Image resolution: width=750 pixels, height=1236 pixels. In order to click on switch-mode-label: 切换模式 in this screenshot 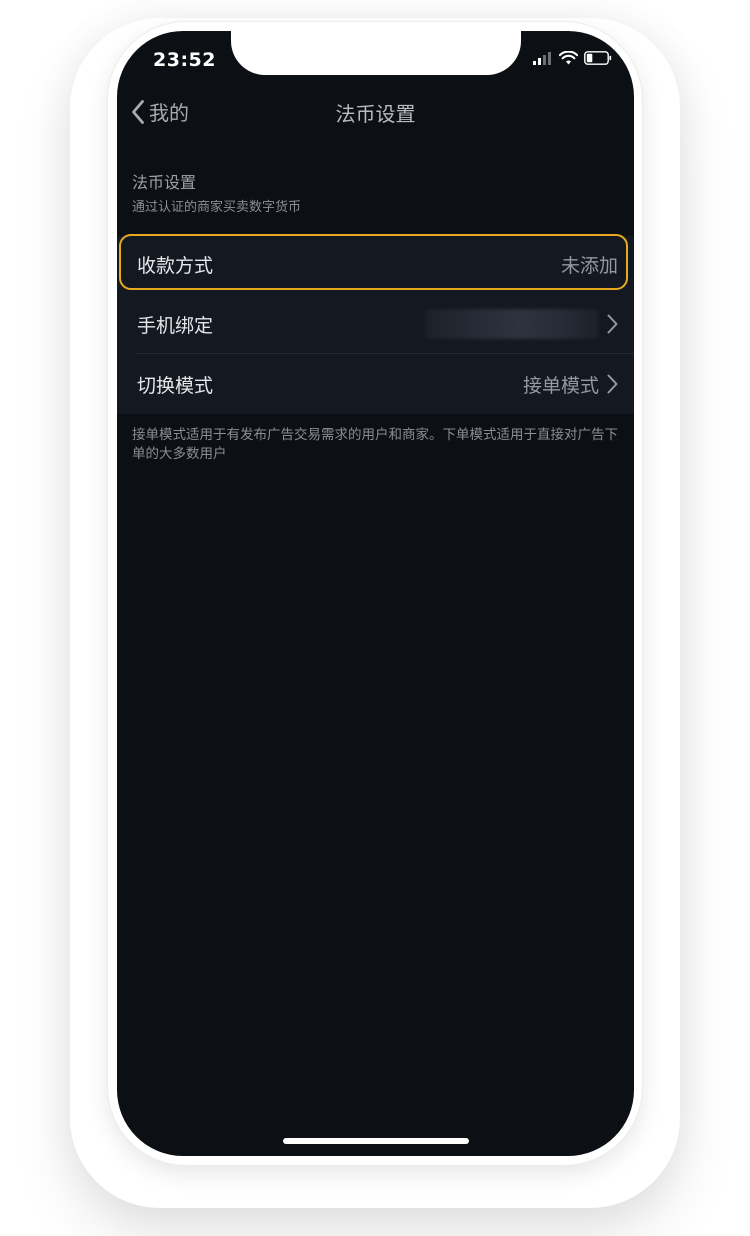, I will do `click(175, 385)`.